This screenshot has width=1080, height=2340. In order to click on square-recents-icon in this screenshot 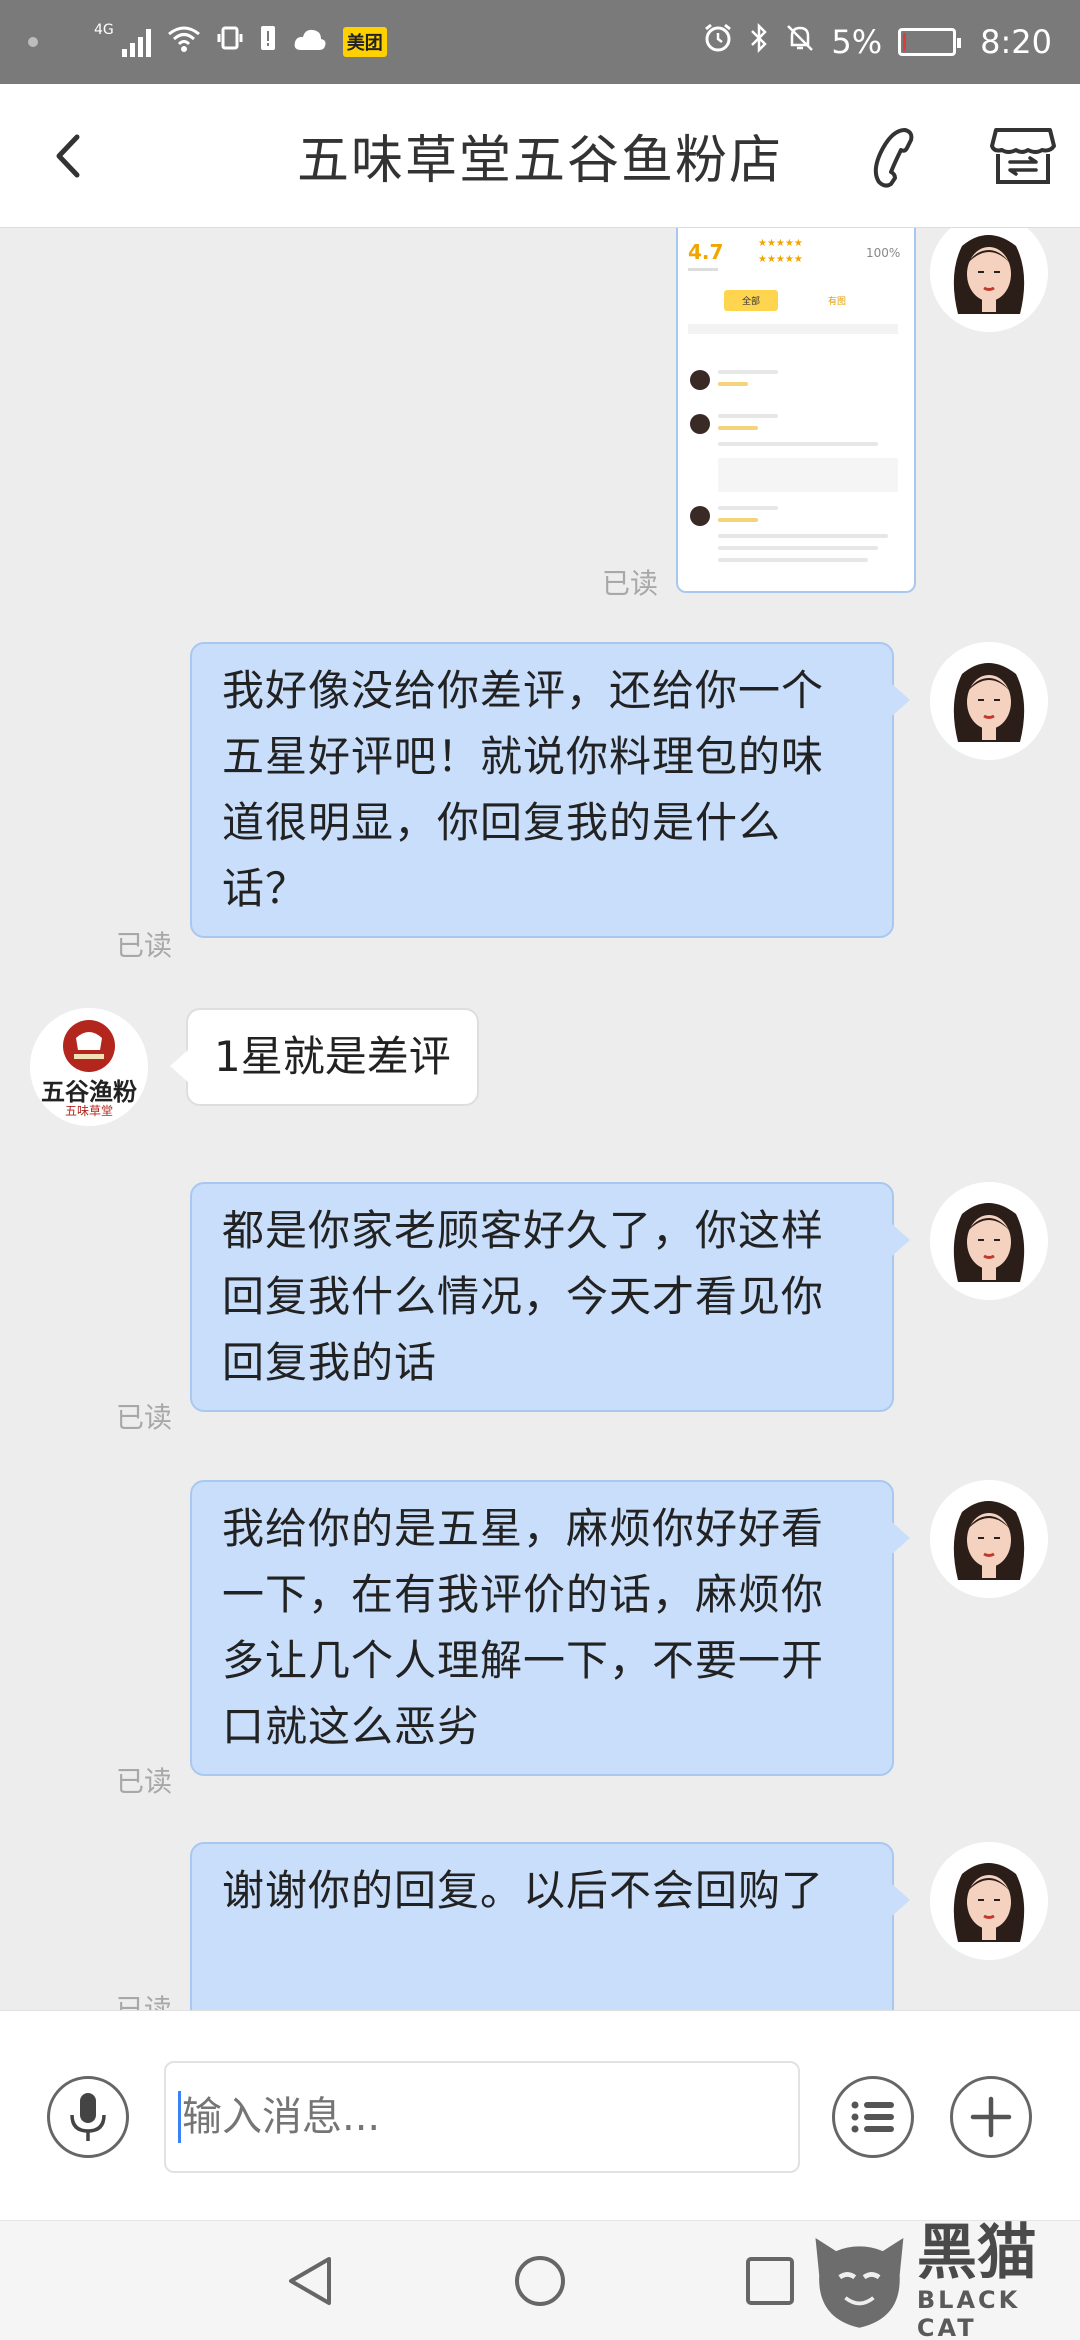, I will do `click(770, 2281)`.